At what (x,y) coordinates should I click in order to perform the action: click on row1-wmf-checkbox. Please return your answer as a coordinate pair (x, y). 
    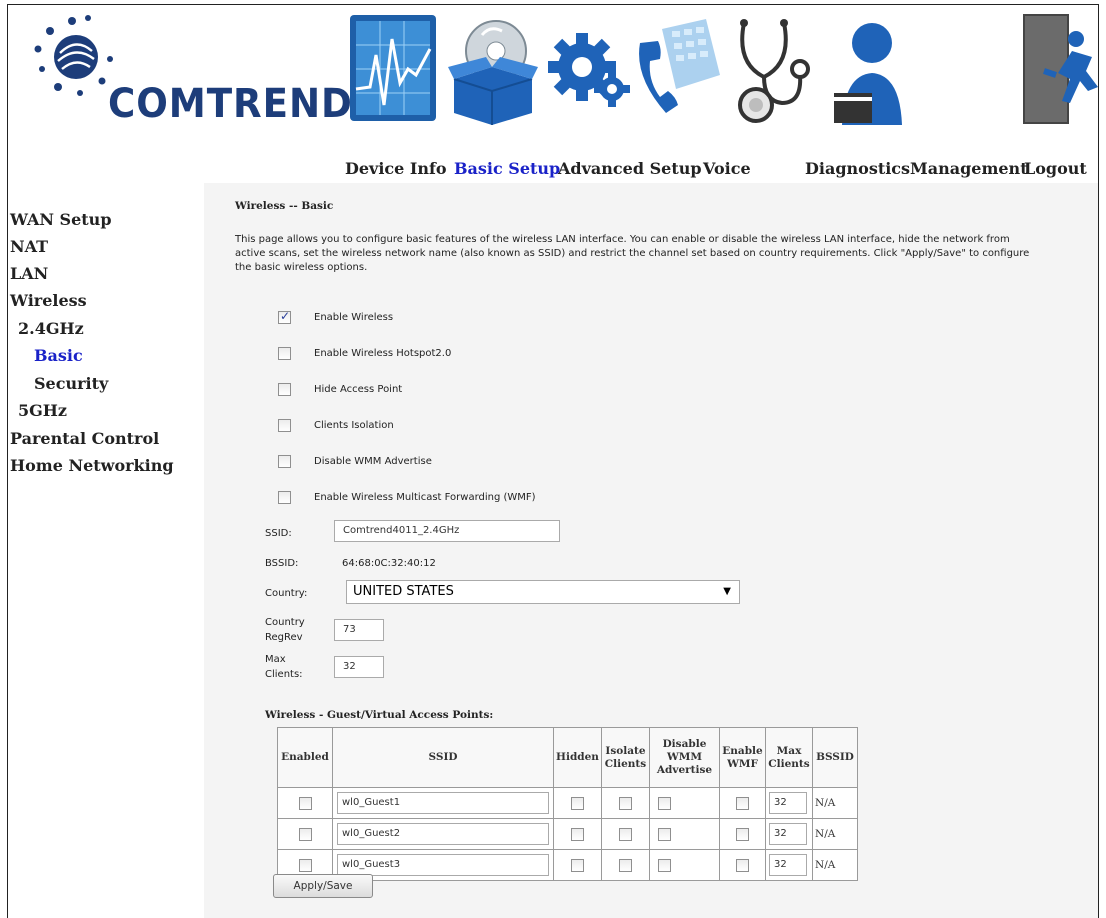
    Looking at the image, I should click on (742, 803).